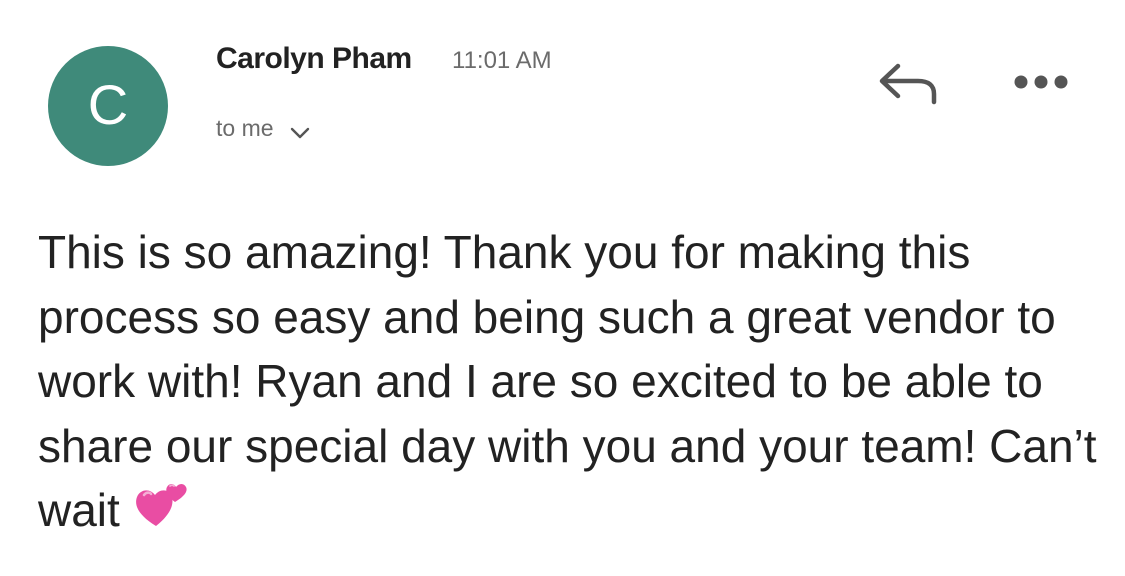 This screenshot has height=576, width=1125. What do you see at coordinates (314, 59) in the screenshot?
I see `sender-name: Carolyn Pham` at bounding box center [314, 59].